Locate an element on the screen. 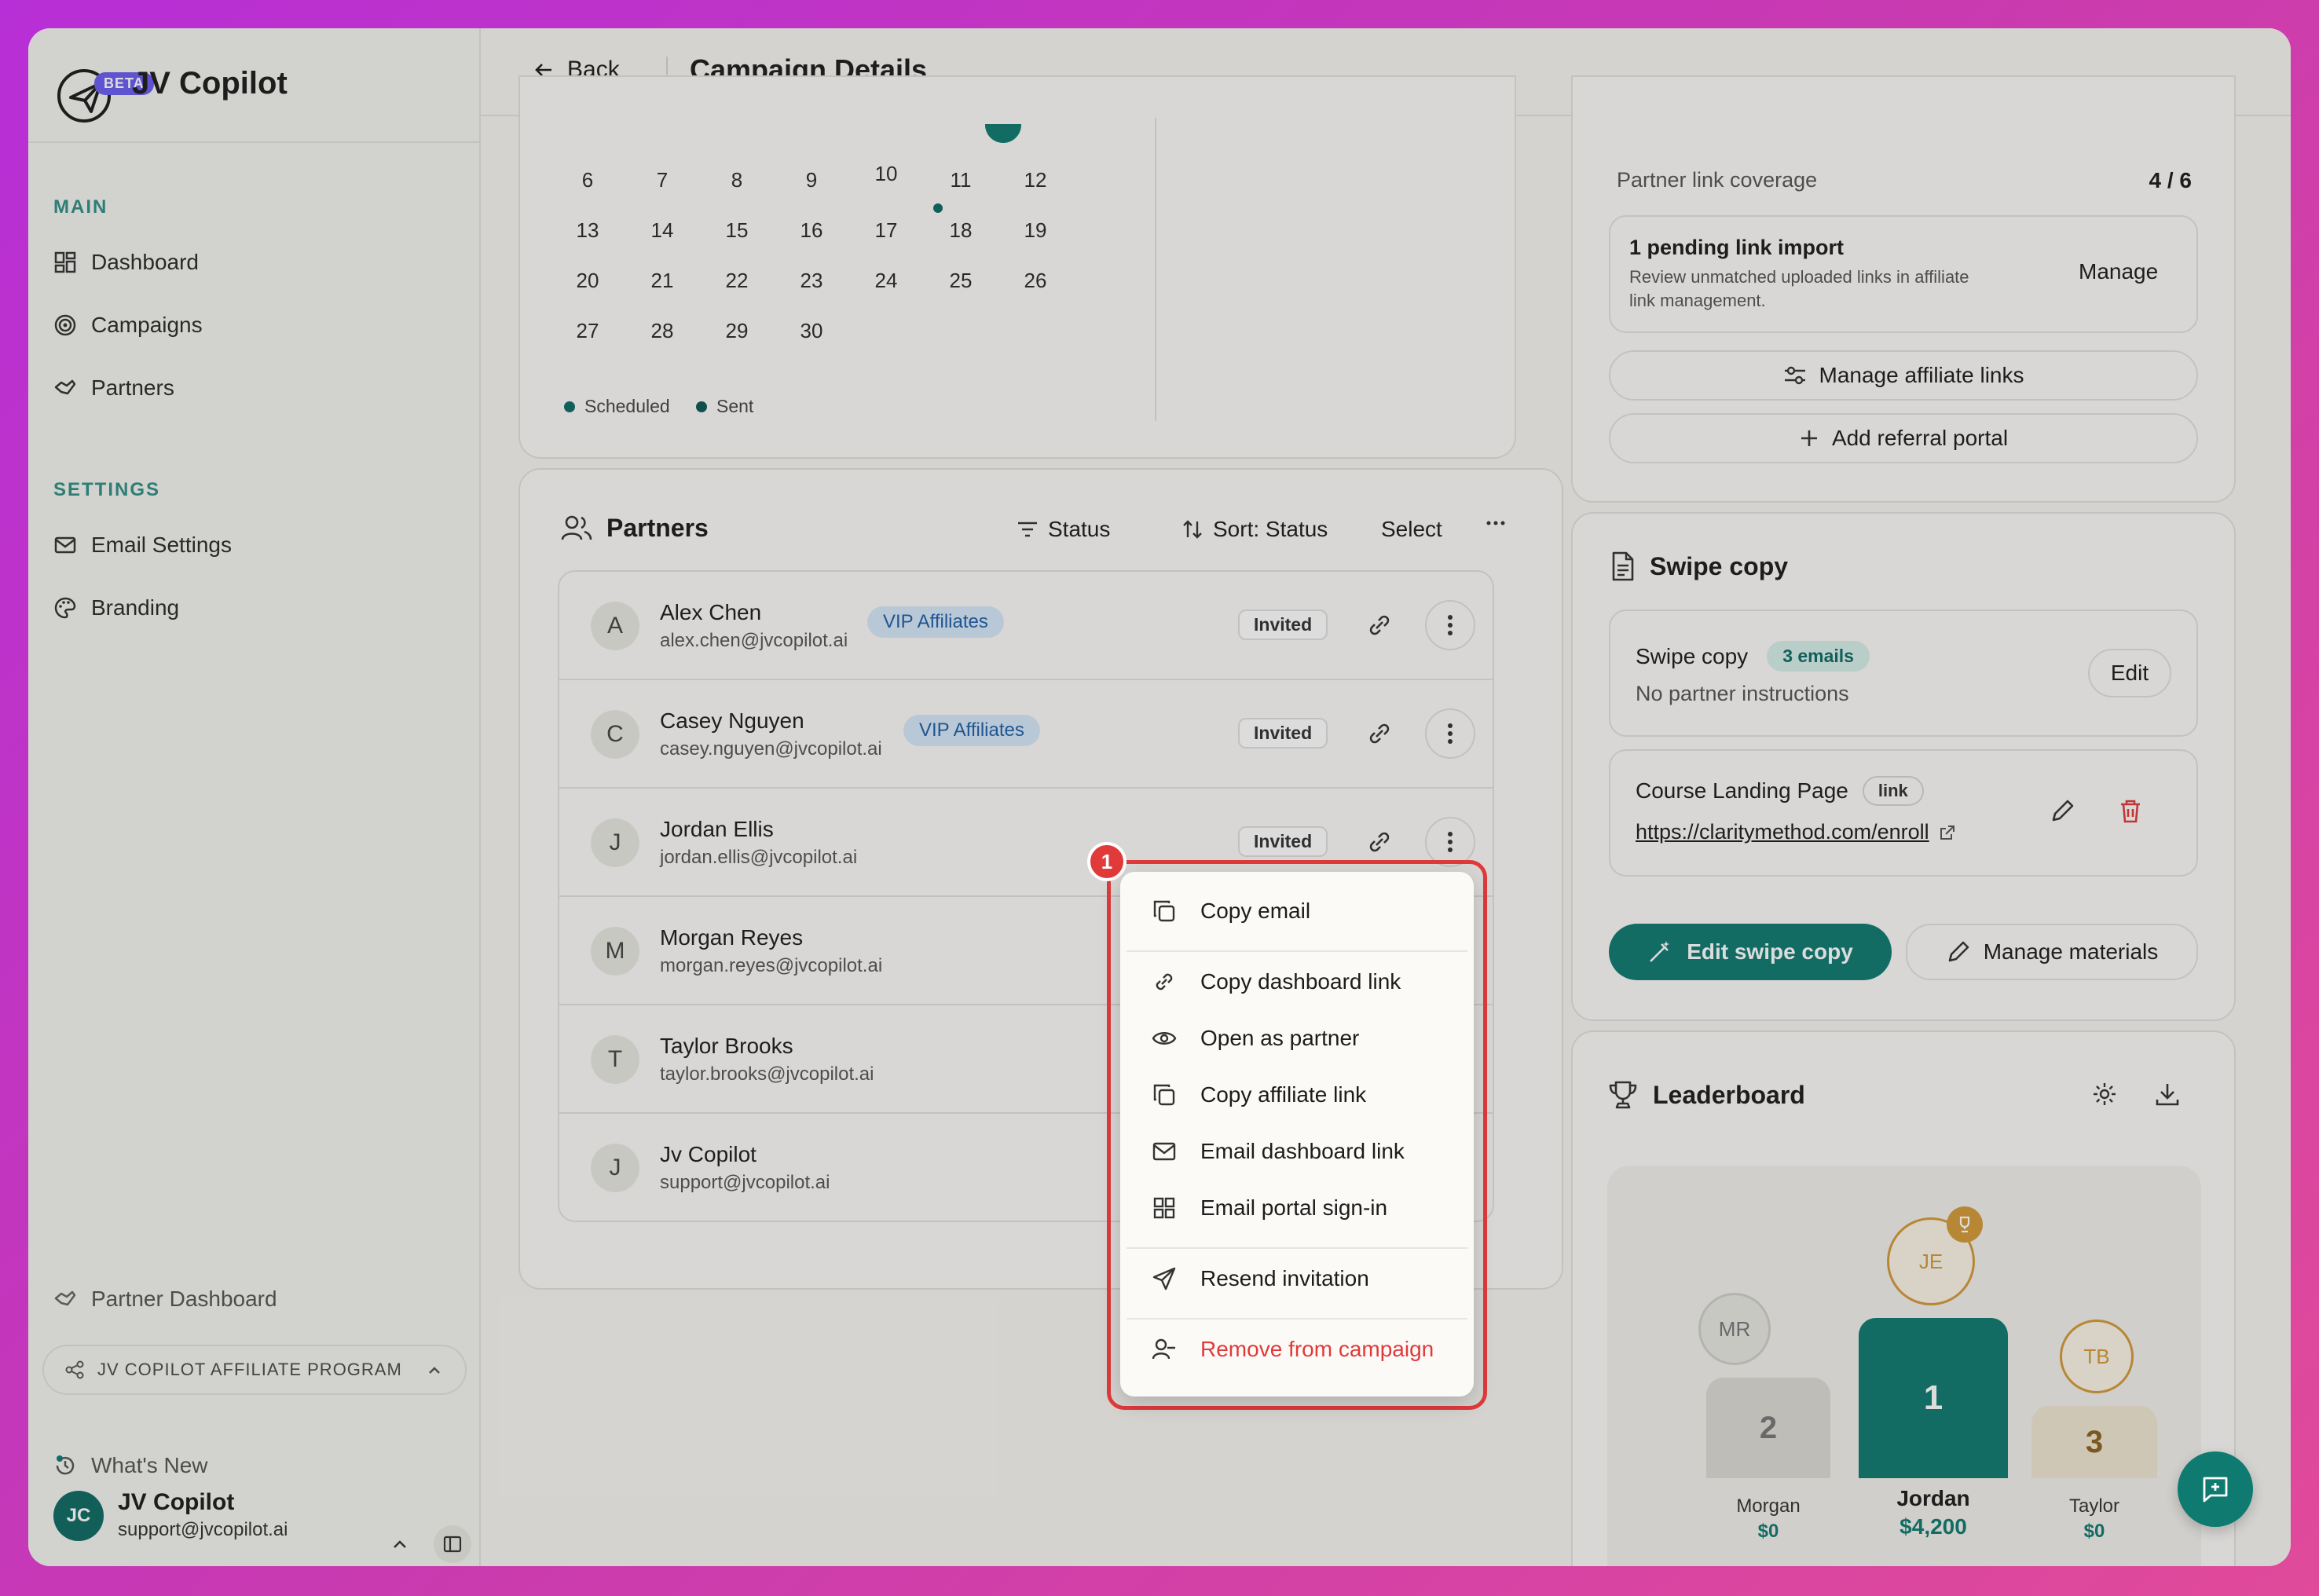  menu-item-email-dashboard-link: Email dashboard link is located at coordinates (1278, 1151).